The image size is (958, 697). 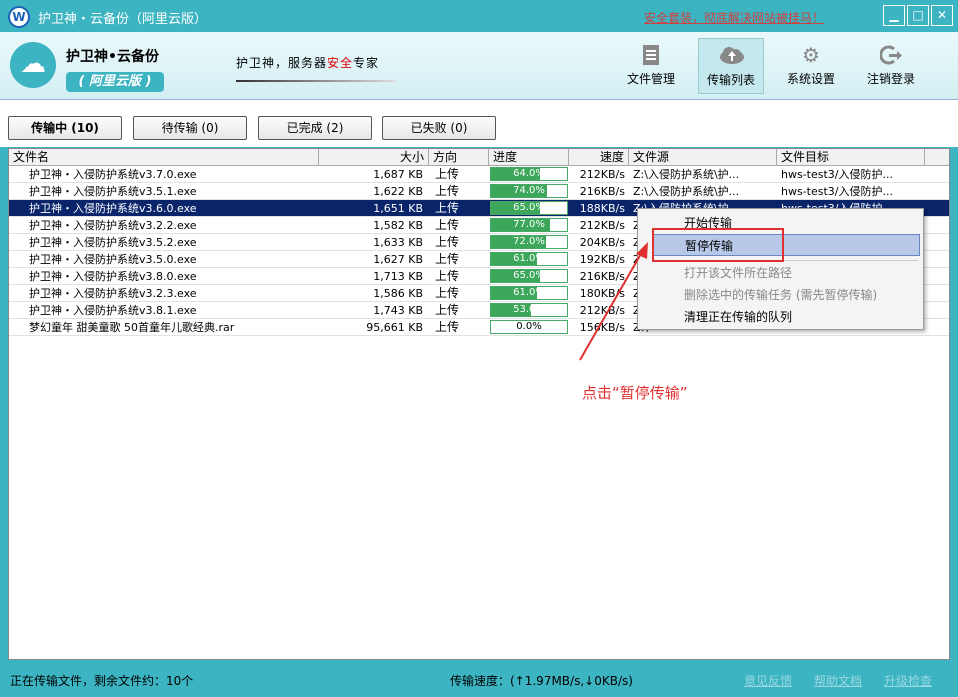 I want to click on tab-failed: 已失败 (0), so click(x=439, y=128).